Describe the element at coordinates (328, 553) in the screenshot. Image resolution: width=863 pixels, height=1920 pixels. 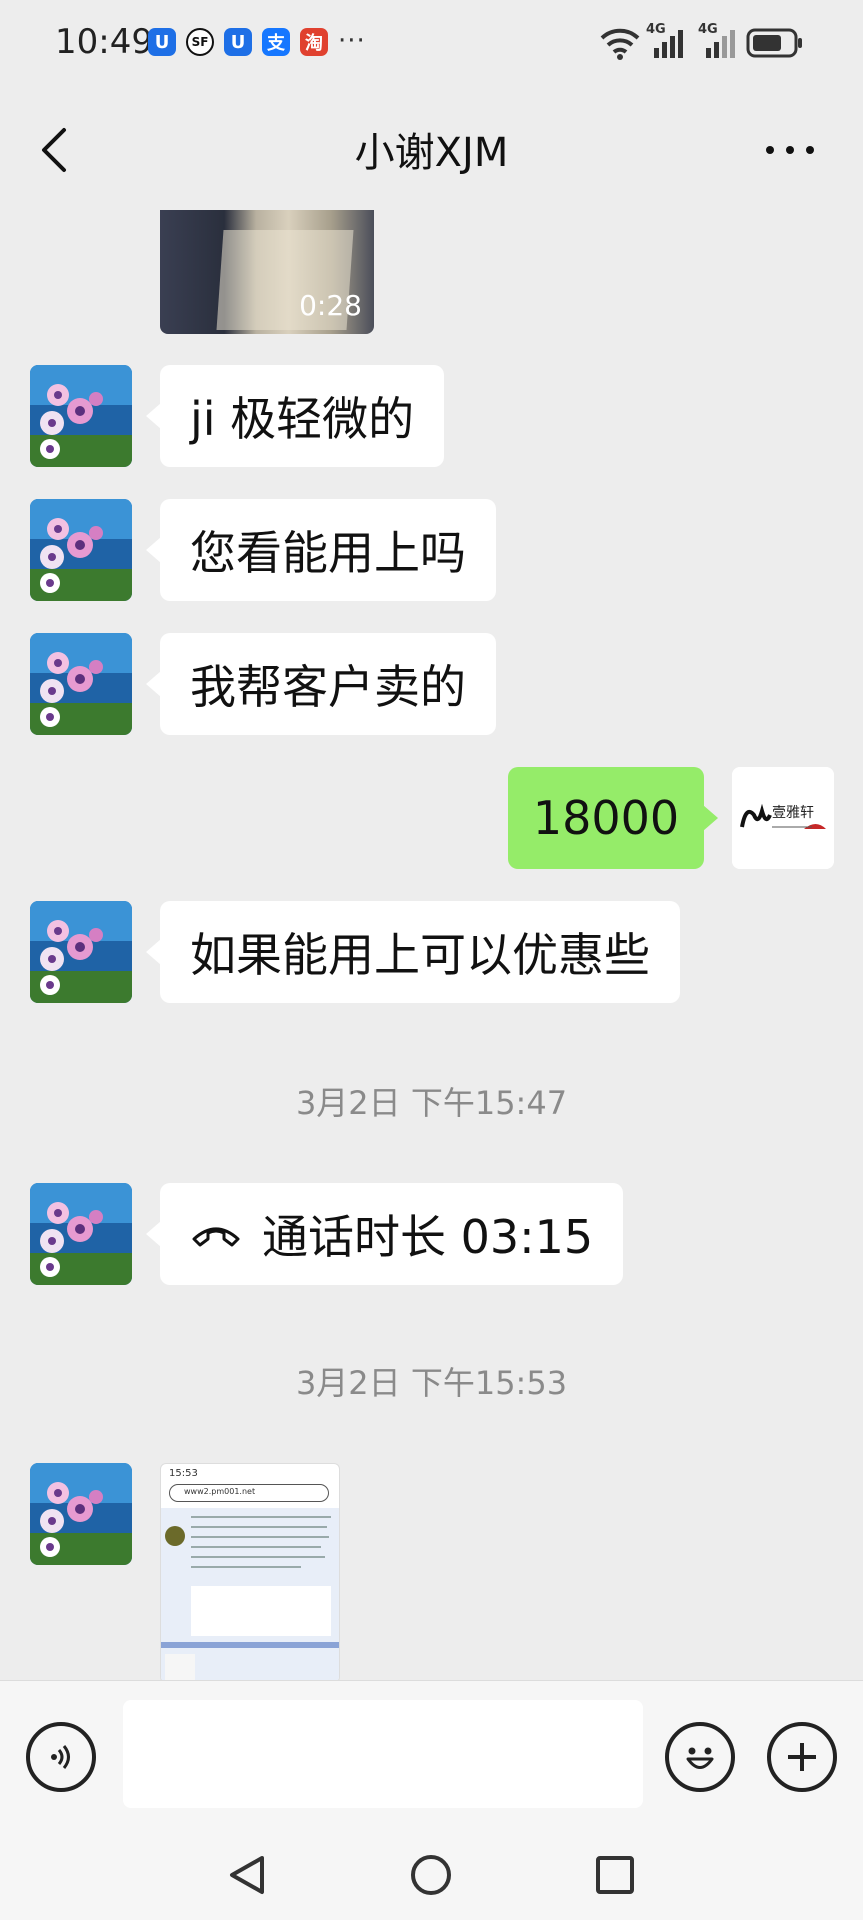
I see `message-text: 您看能用上吗` at that location.